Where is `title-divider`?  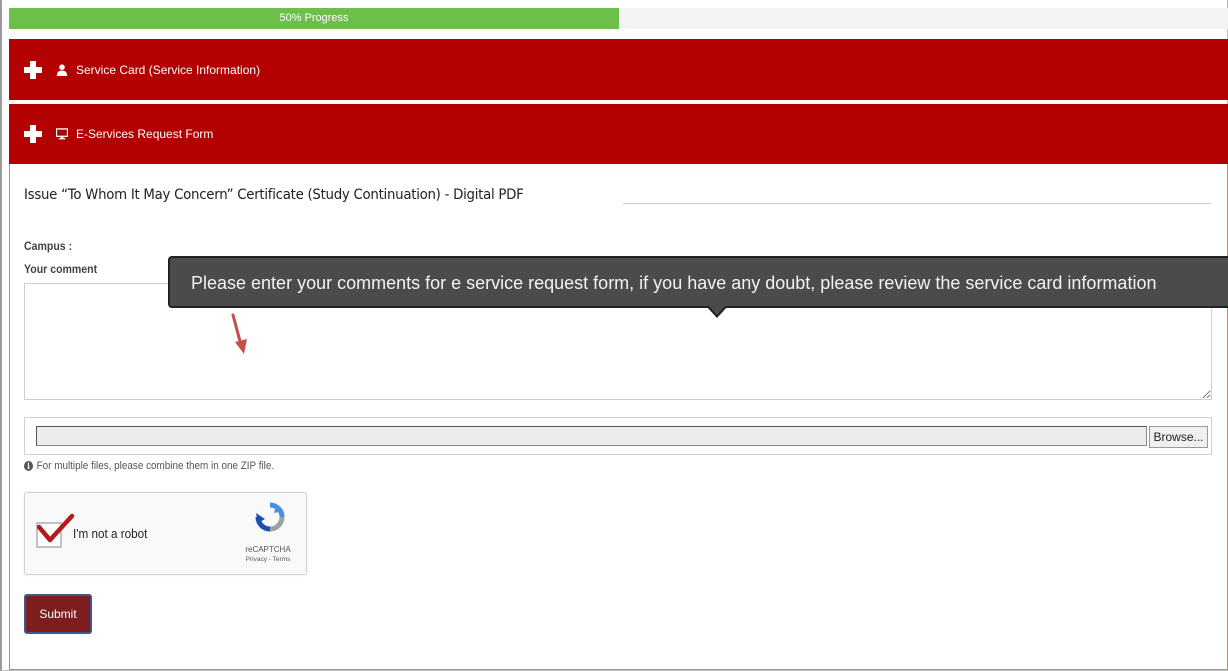 title-divider is located at coordinates (917, 203).